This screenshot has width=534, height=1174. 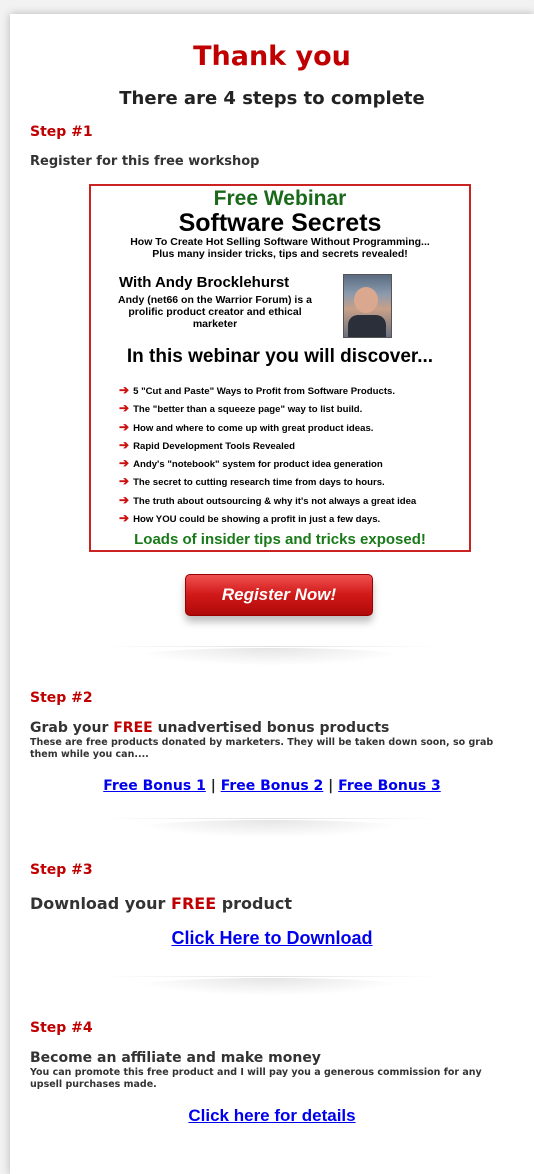 I want to click on free-bonus-1-link: Free Bonus 1, so click(x=154, y=786).